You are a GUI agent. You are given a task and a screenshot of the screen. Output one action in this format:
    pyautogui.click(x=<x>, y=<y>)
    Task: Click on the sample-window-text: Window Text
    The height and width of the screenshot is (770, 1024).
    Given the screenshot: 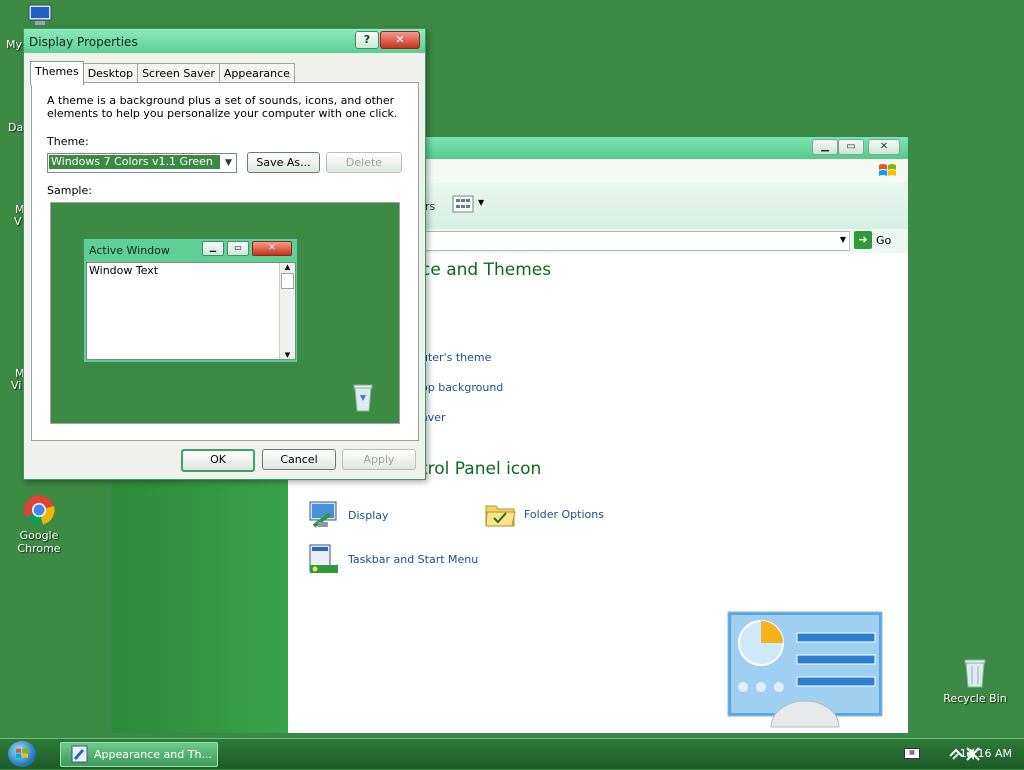 What is the action you would take?
    pyautogui.click(x=124, y=270)
    